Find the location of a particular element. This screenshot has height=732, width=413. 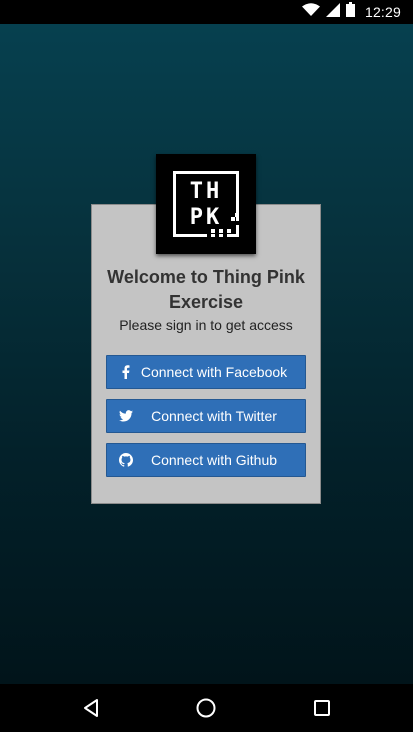

back-icon is located at coordinates (91, 708).